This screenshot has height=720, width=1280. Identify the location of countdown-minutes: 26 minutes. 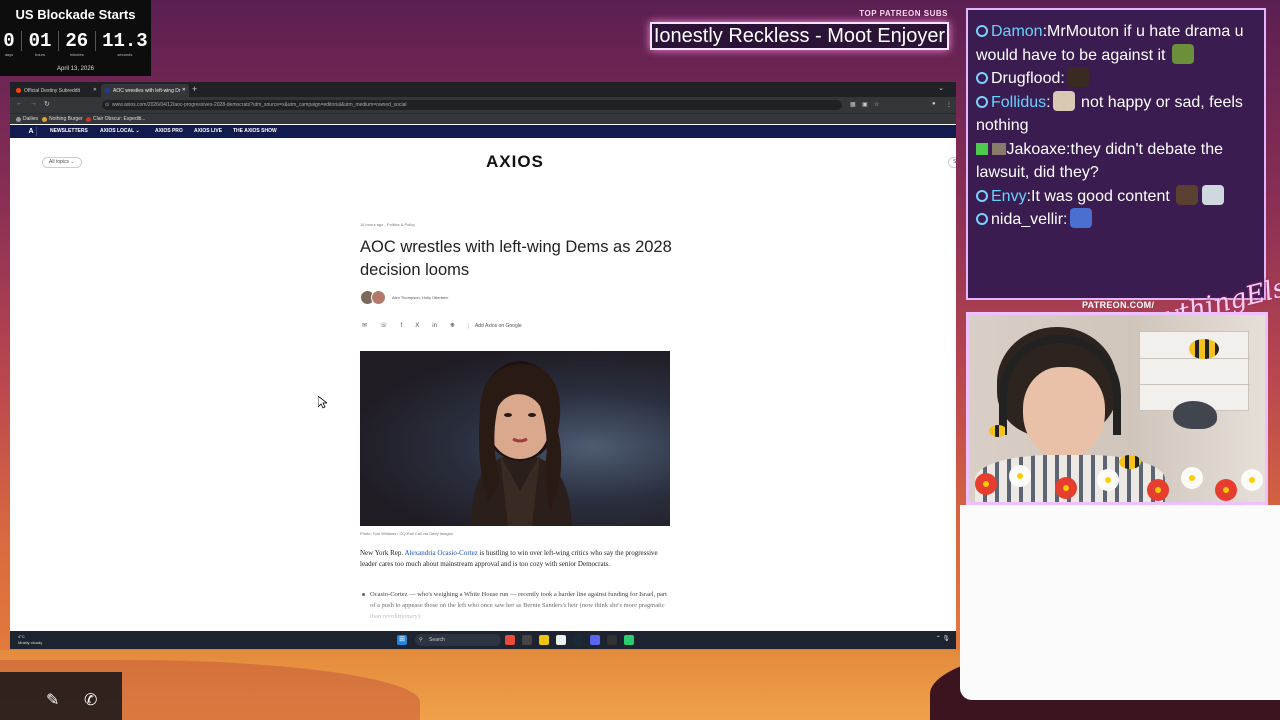
(76, 44).